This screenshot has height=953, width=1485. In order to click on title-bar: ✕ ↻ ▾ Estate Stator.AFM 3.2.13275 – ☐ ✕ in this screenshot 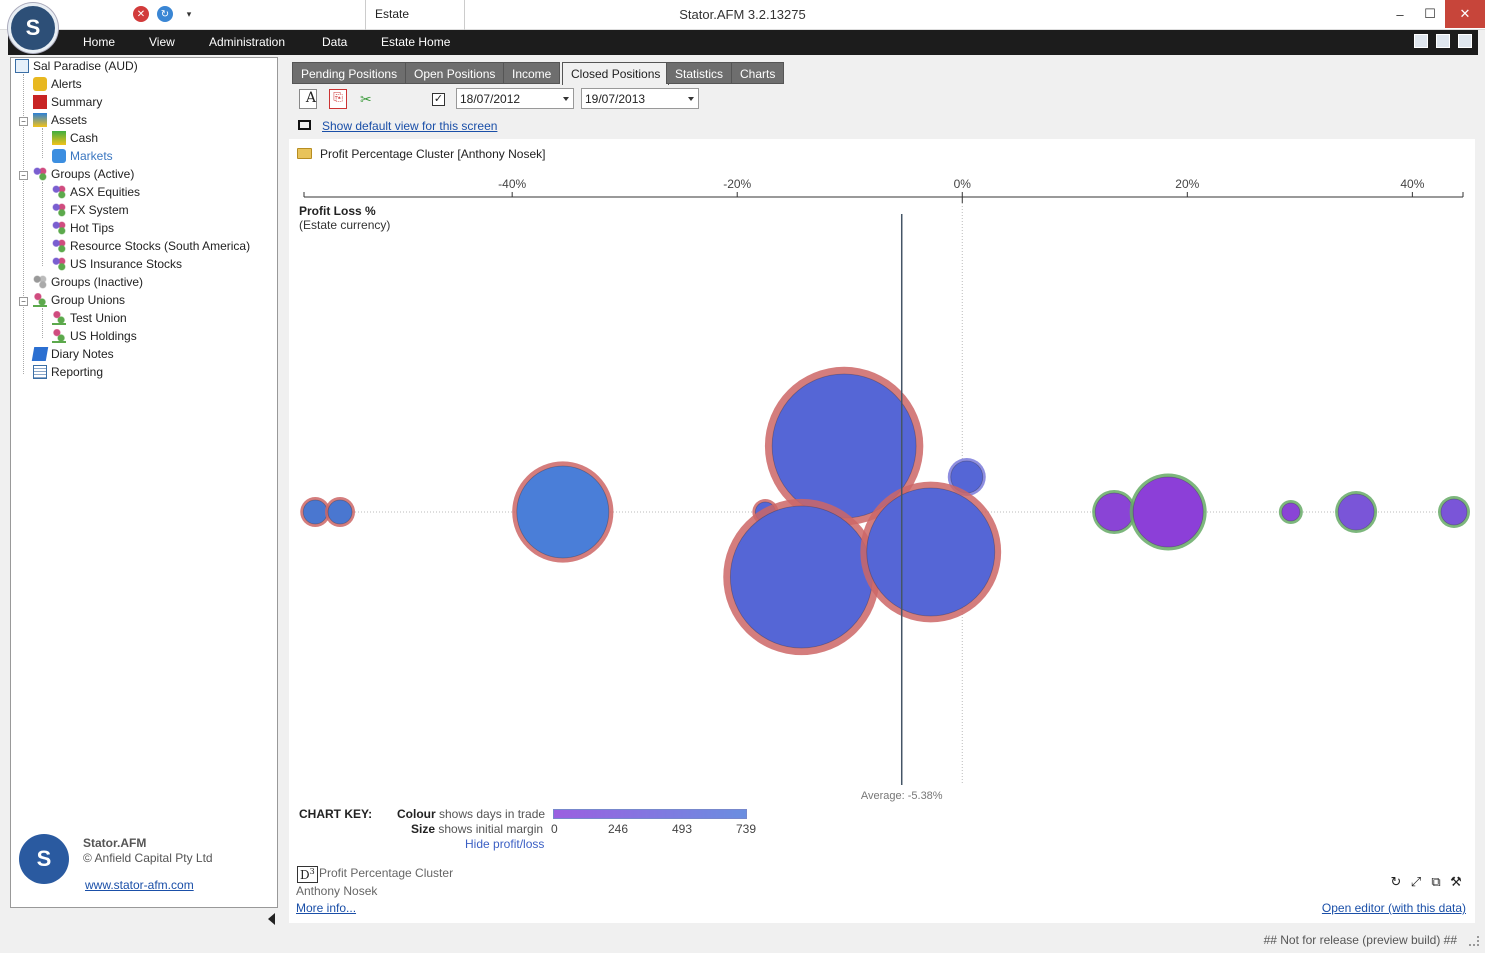, I will do `click(742, 15)`.